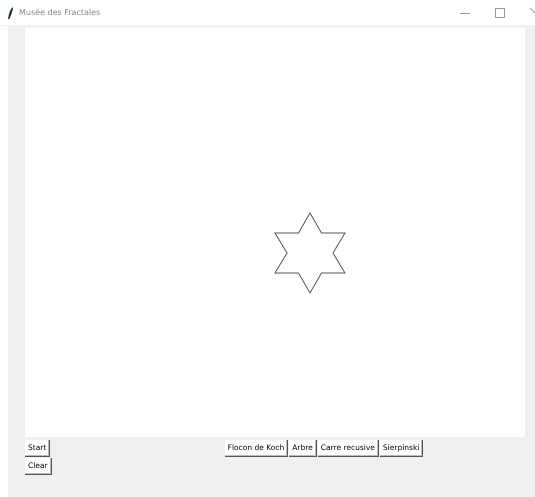  Describe the element at coordinates (11, 12) in the screenshot. I see `feather-icon` at that location.